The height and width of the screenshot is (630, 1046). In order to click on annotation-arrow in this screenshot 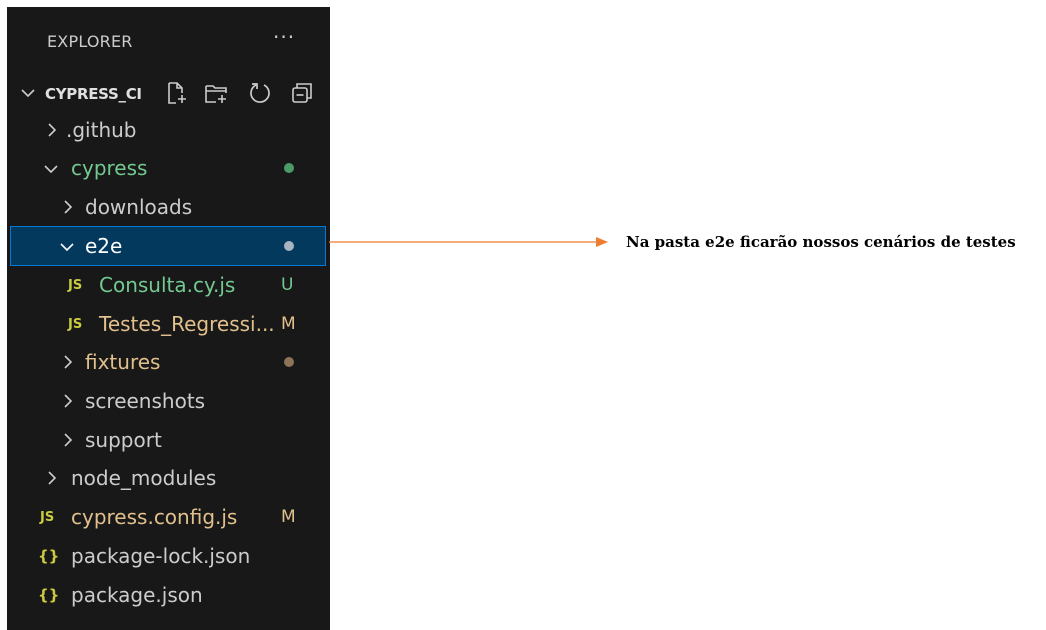, I will do `click(468, 242)`.